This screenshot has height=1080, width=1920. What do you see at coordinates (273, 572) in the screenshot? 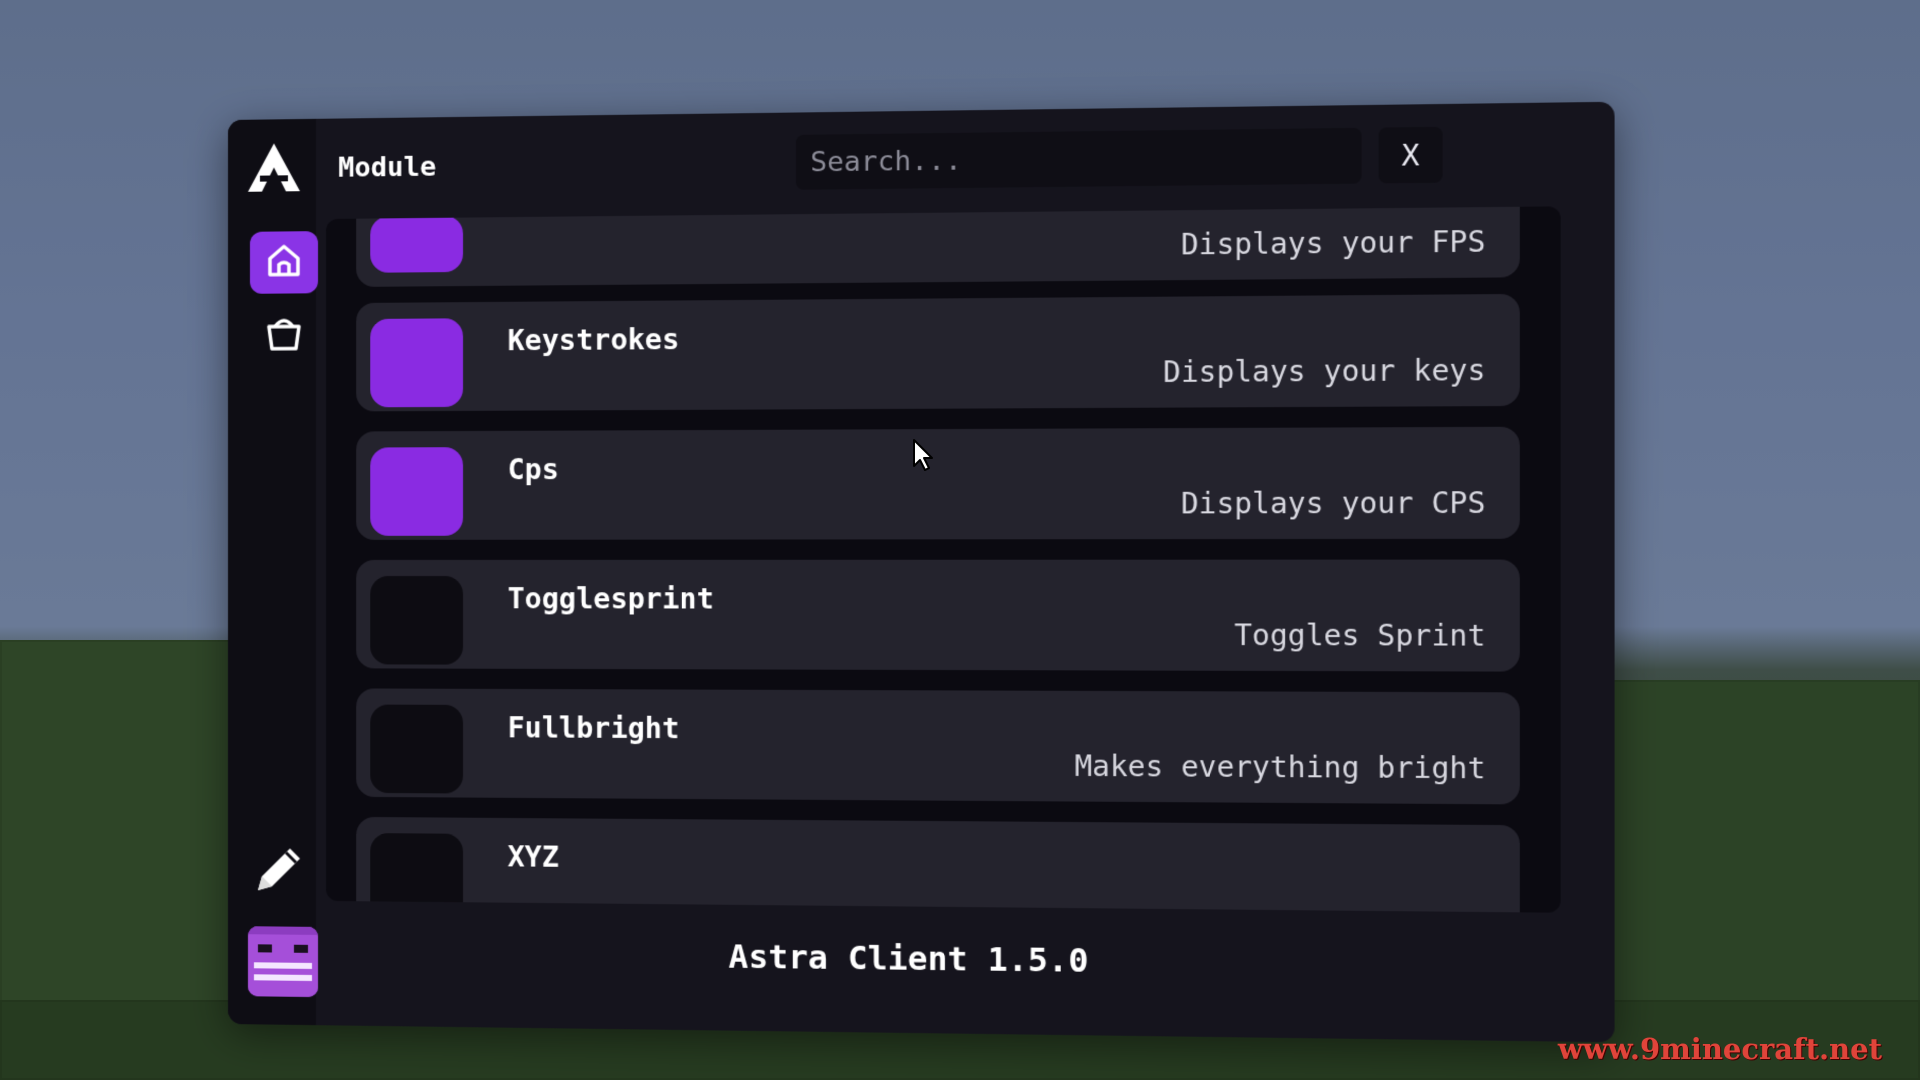
I see `sidebar` at bounding box center [273, 572].